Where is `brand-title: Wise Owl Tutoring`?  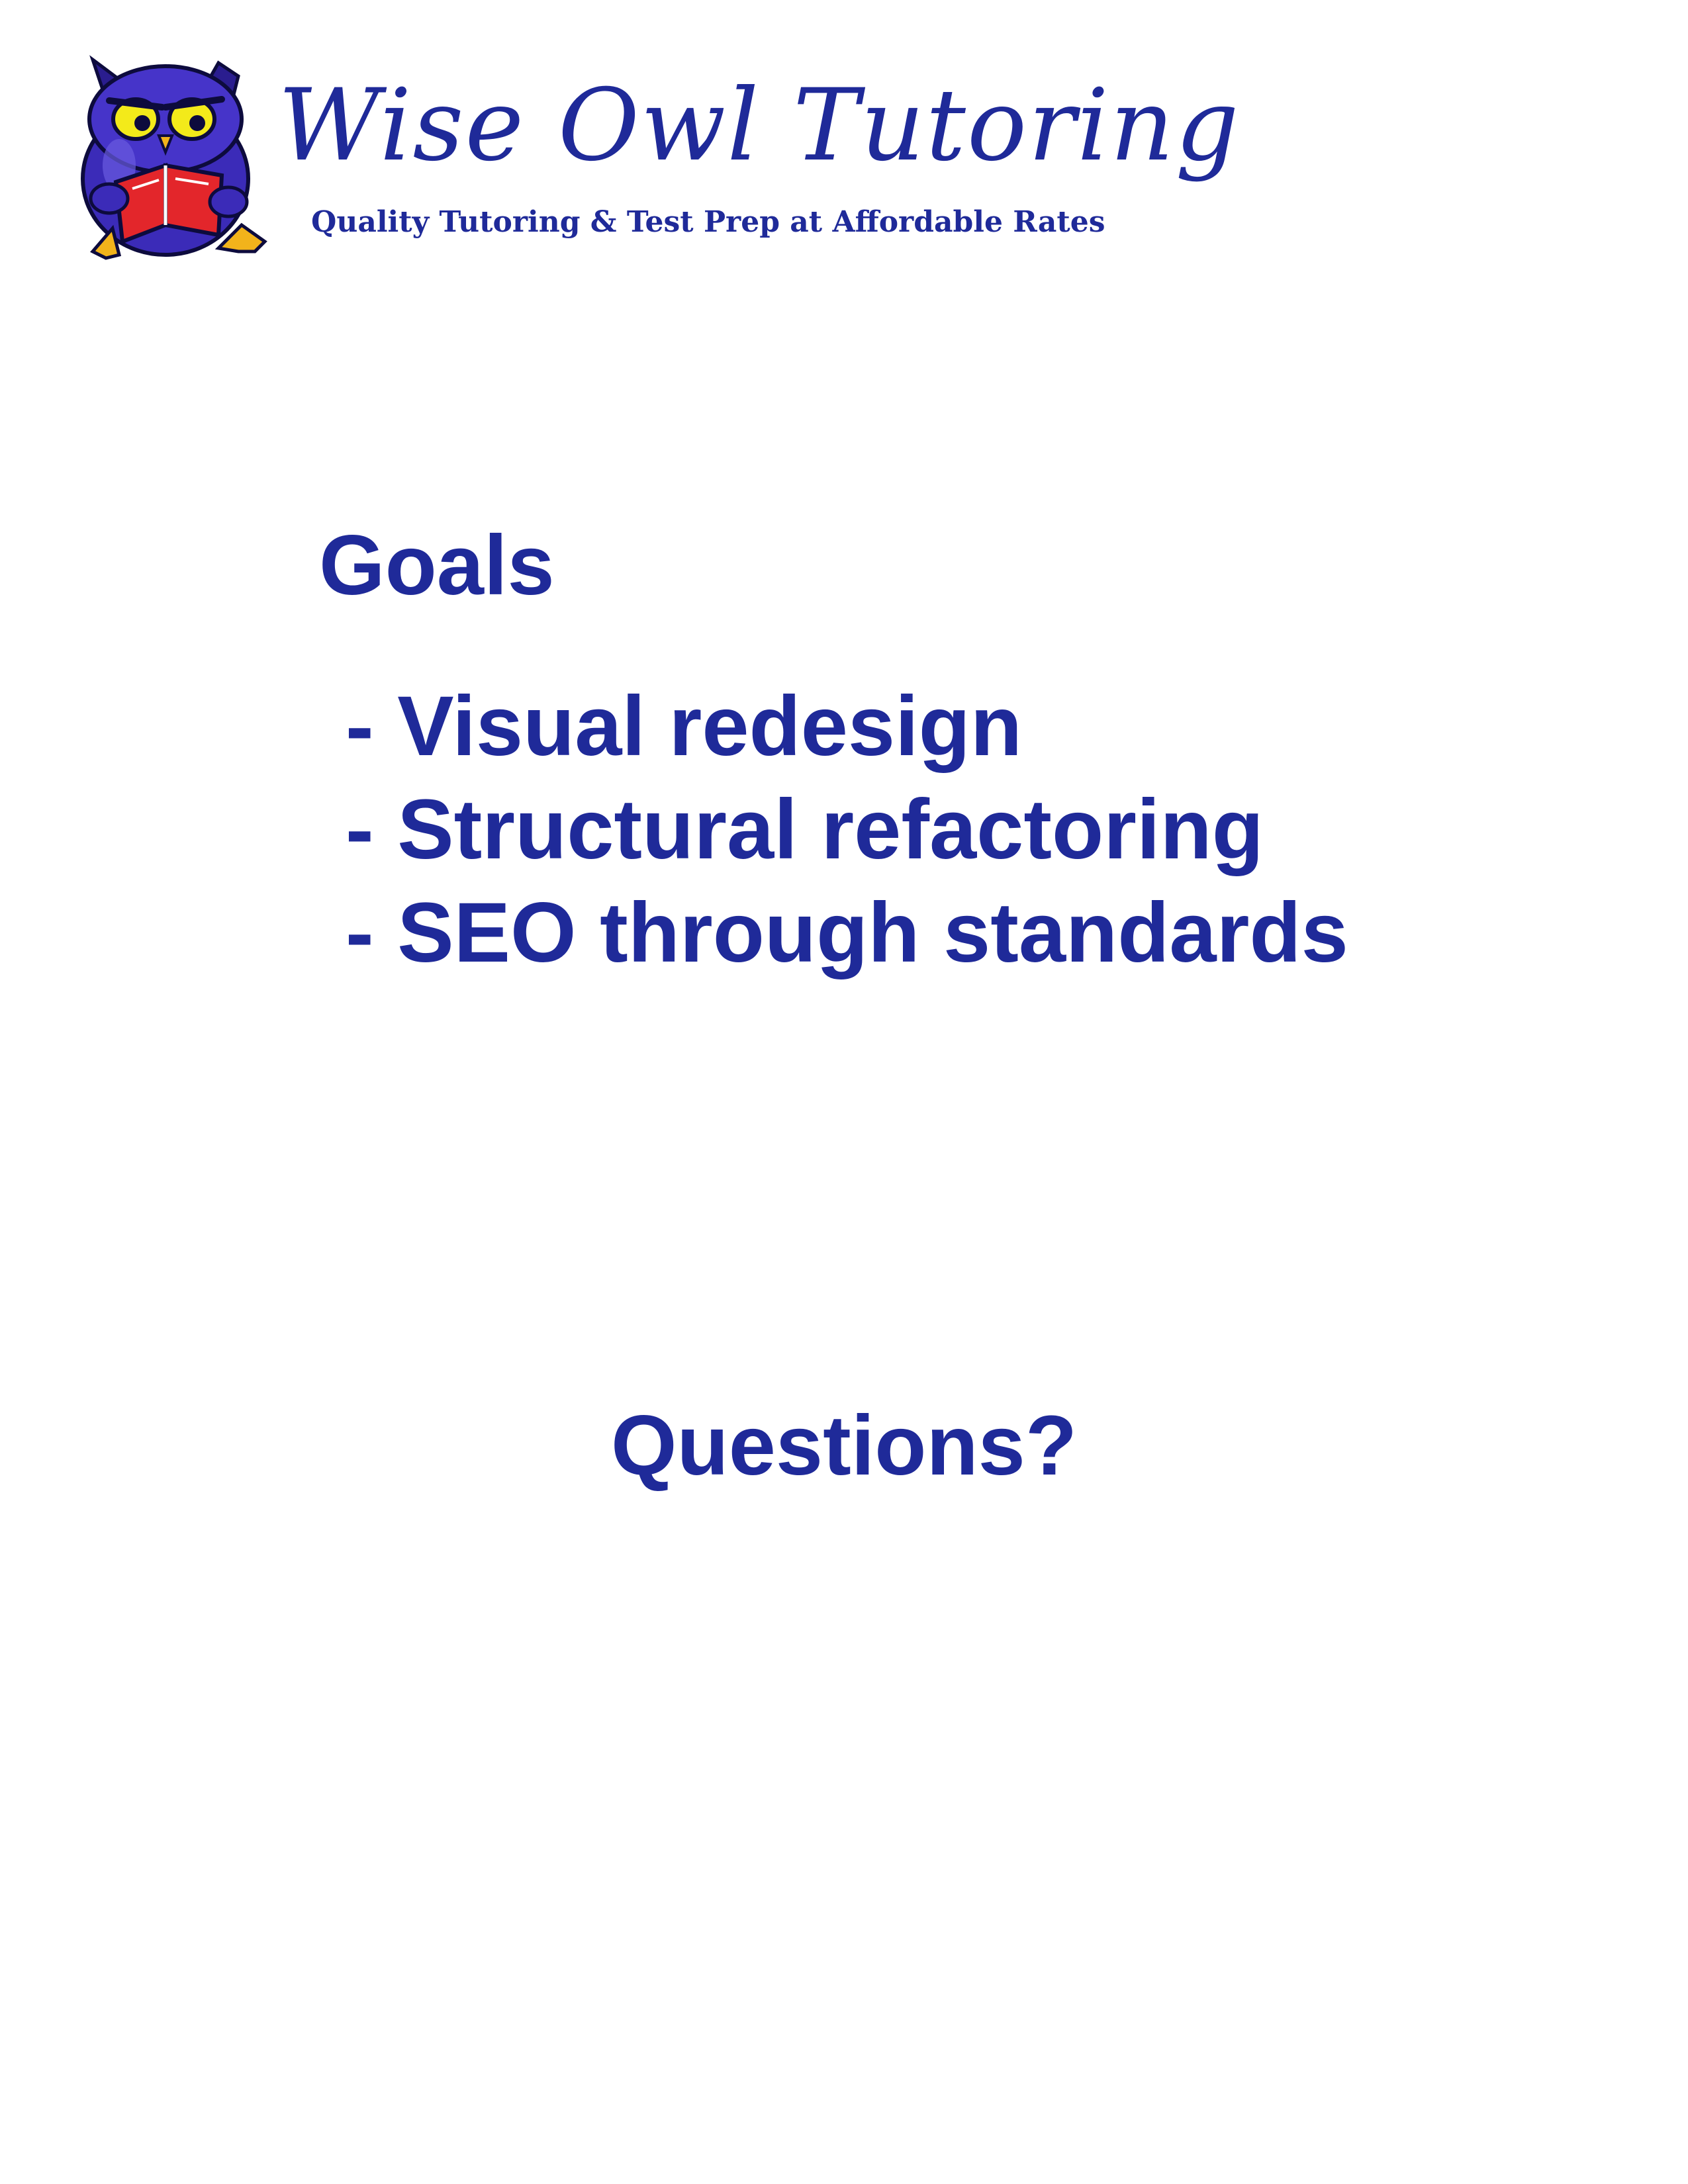 brand-title: Wise Owl Tutoring is located at coordinates (759, 125).